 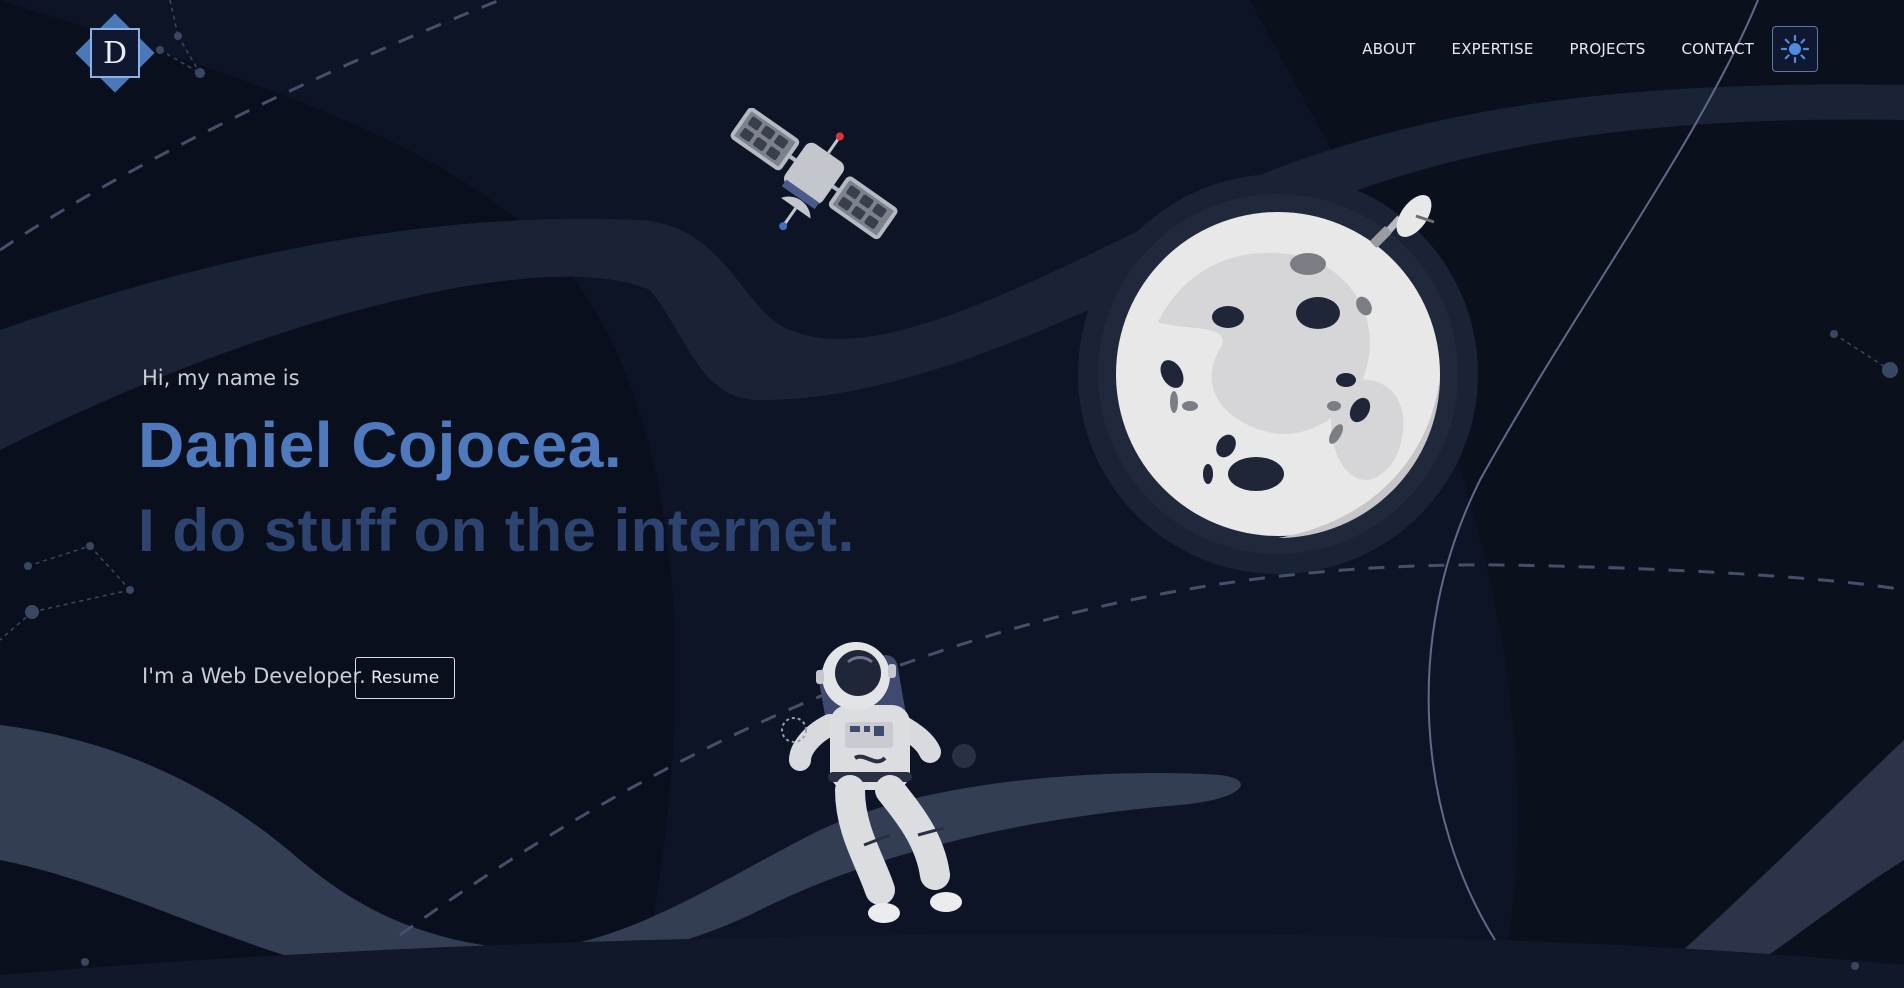 I want to click on hero-name: Daniel Cojocea., so click(x=380, y=445).